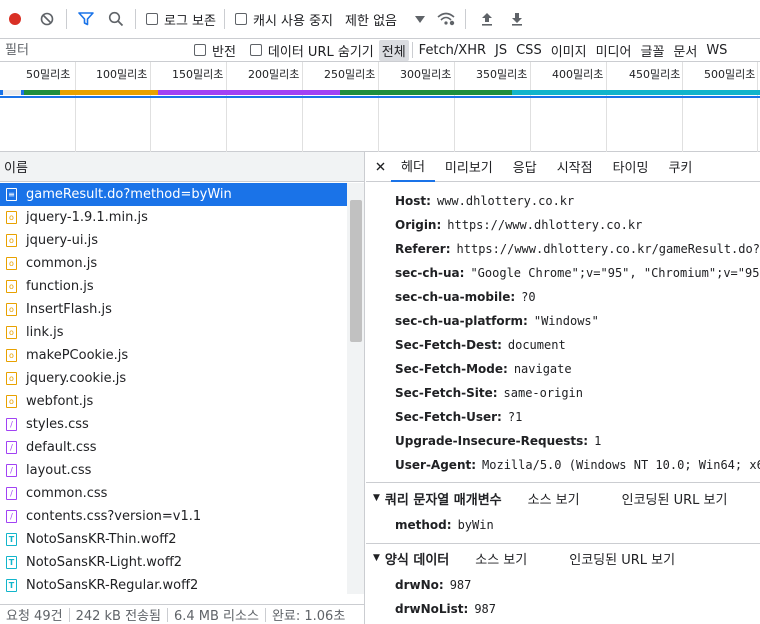 The image size is (760, 624). I want to click on request-row: o InsertFlash.js, so click(173, 309).